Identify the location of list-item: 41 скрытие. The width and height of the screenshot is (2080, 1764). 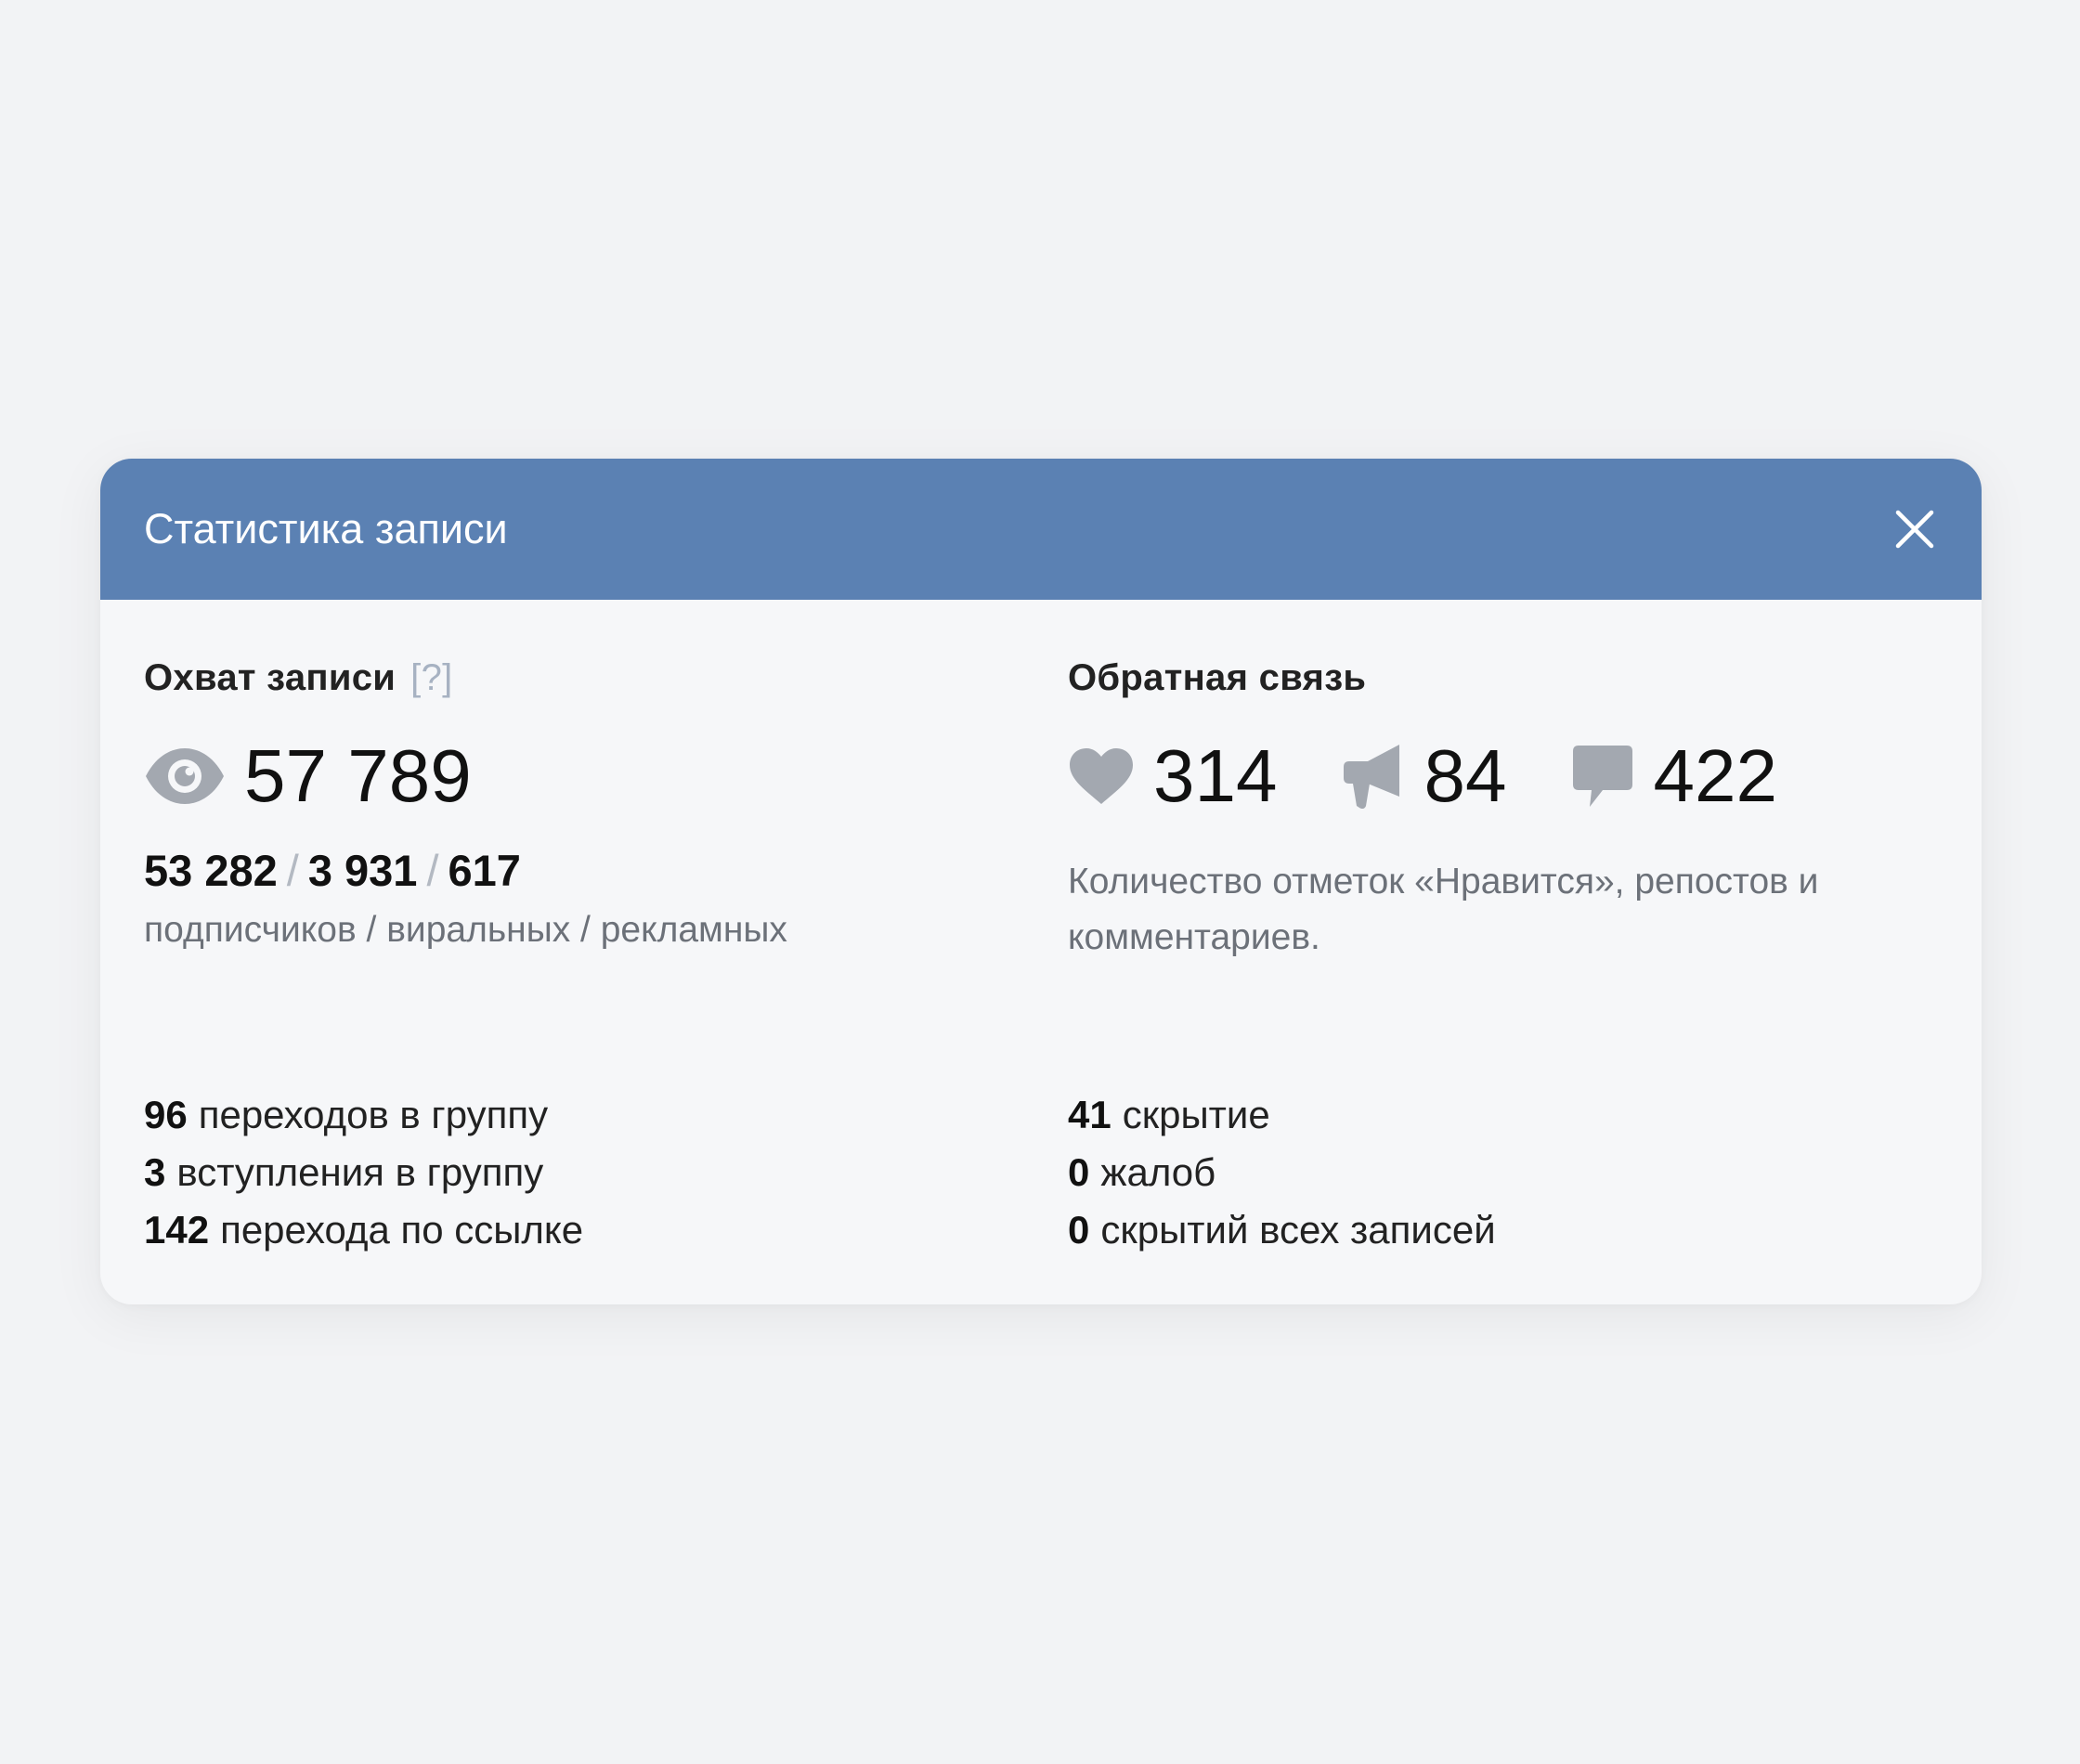
(1282, 1115).